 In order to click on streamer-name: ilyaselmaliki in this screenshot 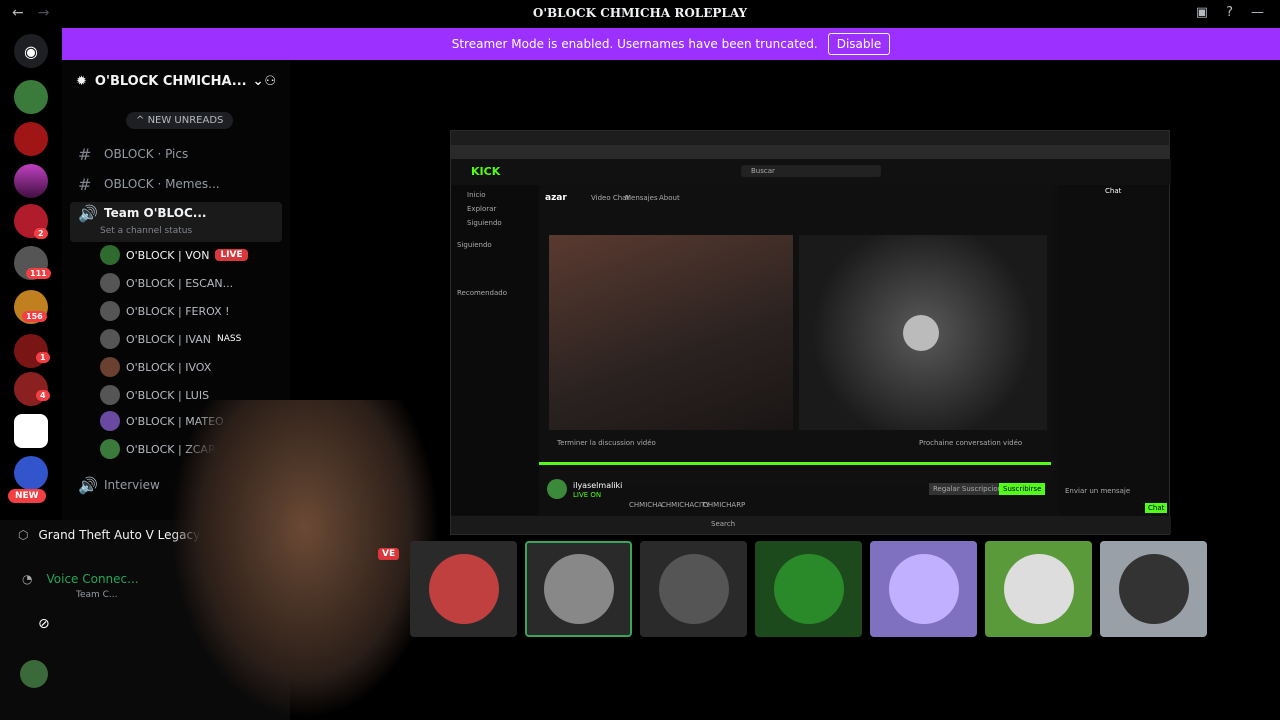, I will do `click(598, 485)`.